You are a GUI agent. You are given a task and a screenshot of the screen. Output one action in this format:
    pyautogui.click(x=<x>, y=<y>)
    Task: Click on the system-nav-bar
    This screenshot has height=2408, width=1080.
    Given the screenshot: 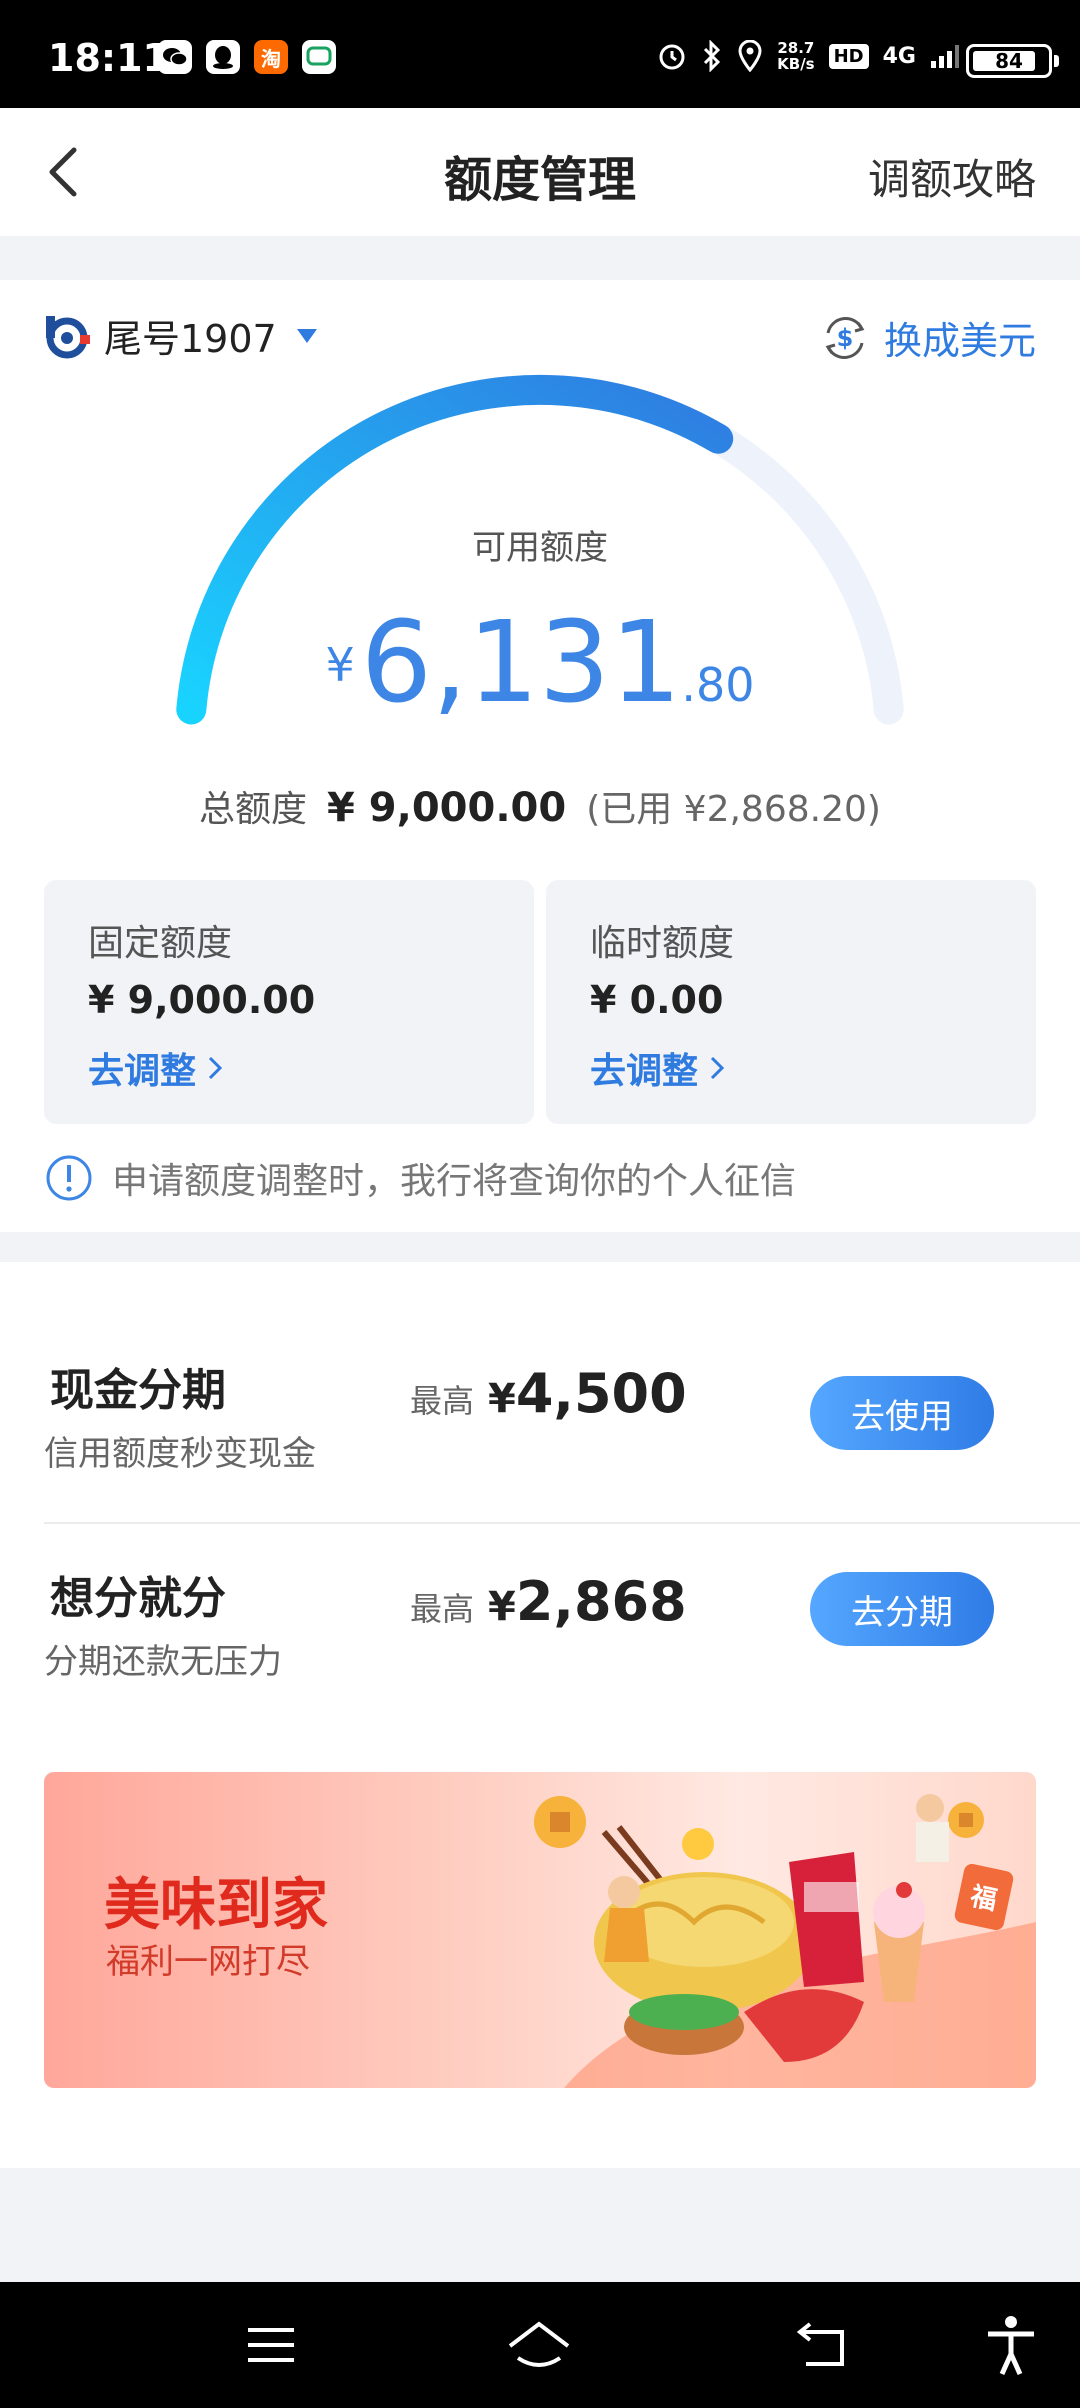 What is the action you would take?
    pyautogui.click(x=540, y=2345)
    